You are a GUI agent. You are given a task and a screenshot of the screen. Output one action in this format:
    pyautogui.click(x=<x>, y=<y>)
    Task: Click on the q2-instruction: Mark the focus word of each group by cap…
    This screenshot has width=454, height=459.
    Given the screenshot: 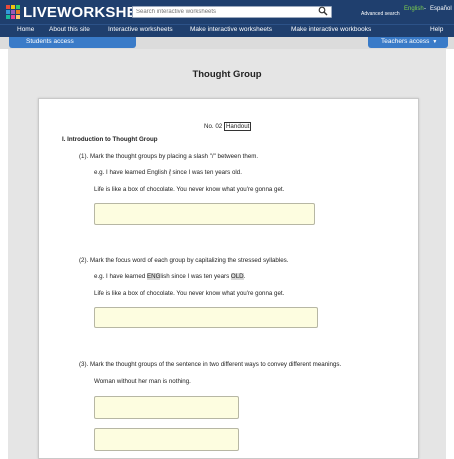 What is the action you would take?
    pyautogui.click(x=189, y=260)
    